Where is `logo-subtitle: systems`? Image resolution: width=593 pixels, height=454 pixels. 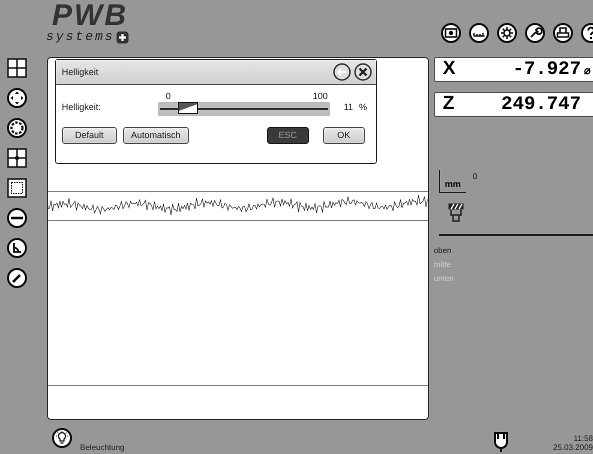
logo-subtitle: systems is located at coordinates (80, 37).